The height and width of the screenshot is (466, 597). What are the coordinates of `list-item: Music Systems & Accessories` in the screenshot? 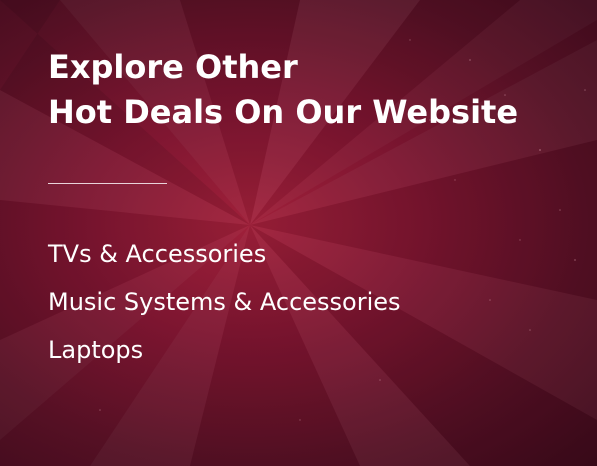 It's located at (224, 302).